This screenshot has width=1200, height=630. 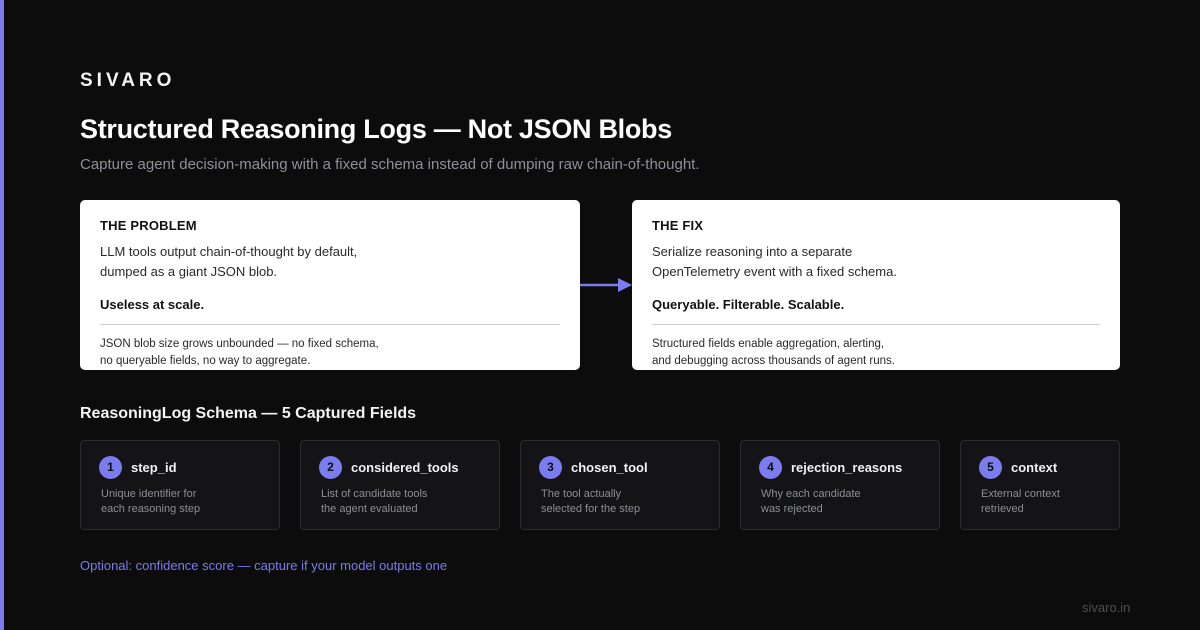 I want to click on field-name: chosen_tool, so click(x=609, y=467).